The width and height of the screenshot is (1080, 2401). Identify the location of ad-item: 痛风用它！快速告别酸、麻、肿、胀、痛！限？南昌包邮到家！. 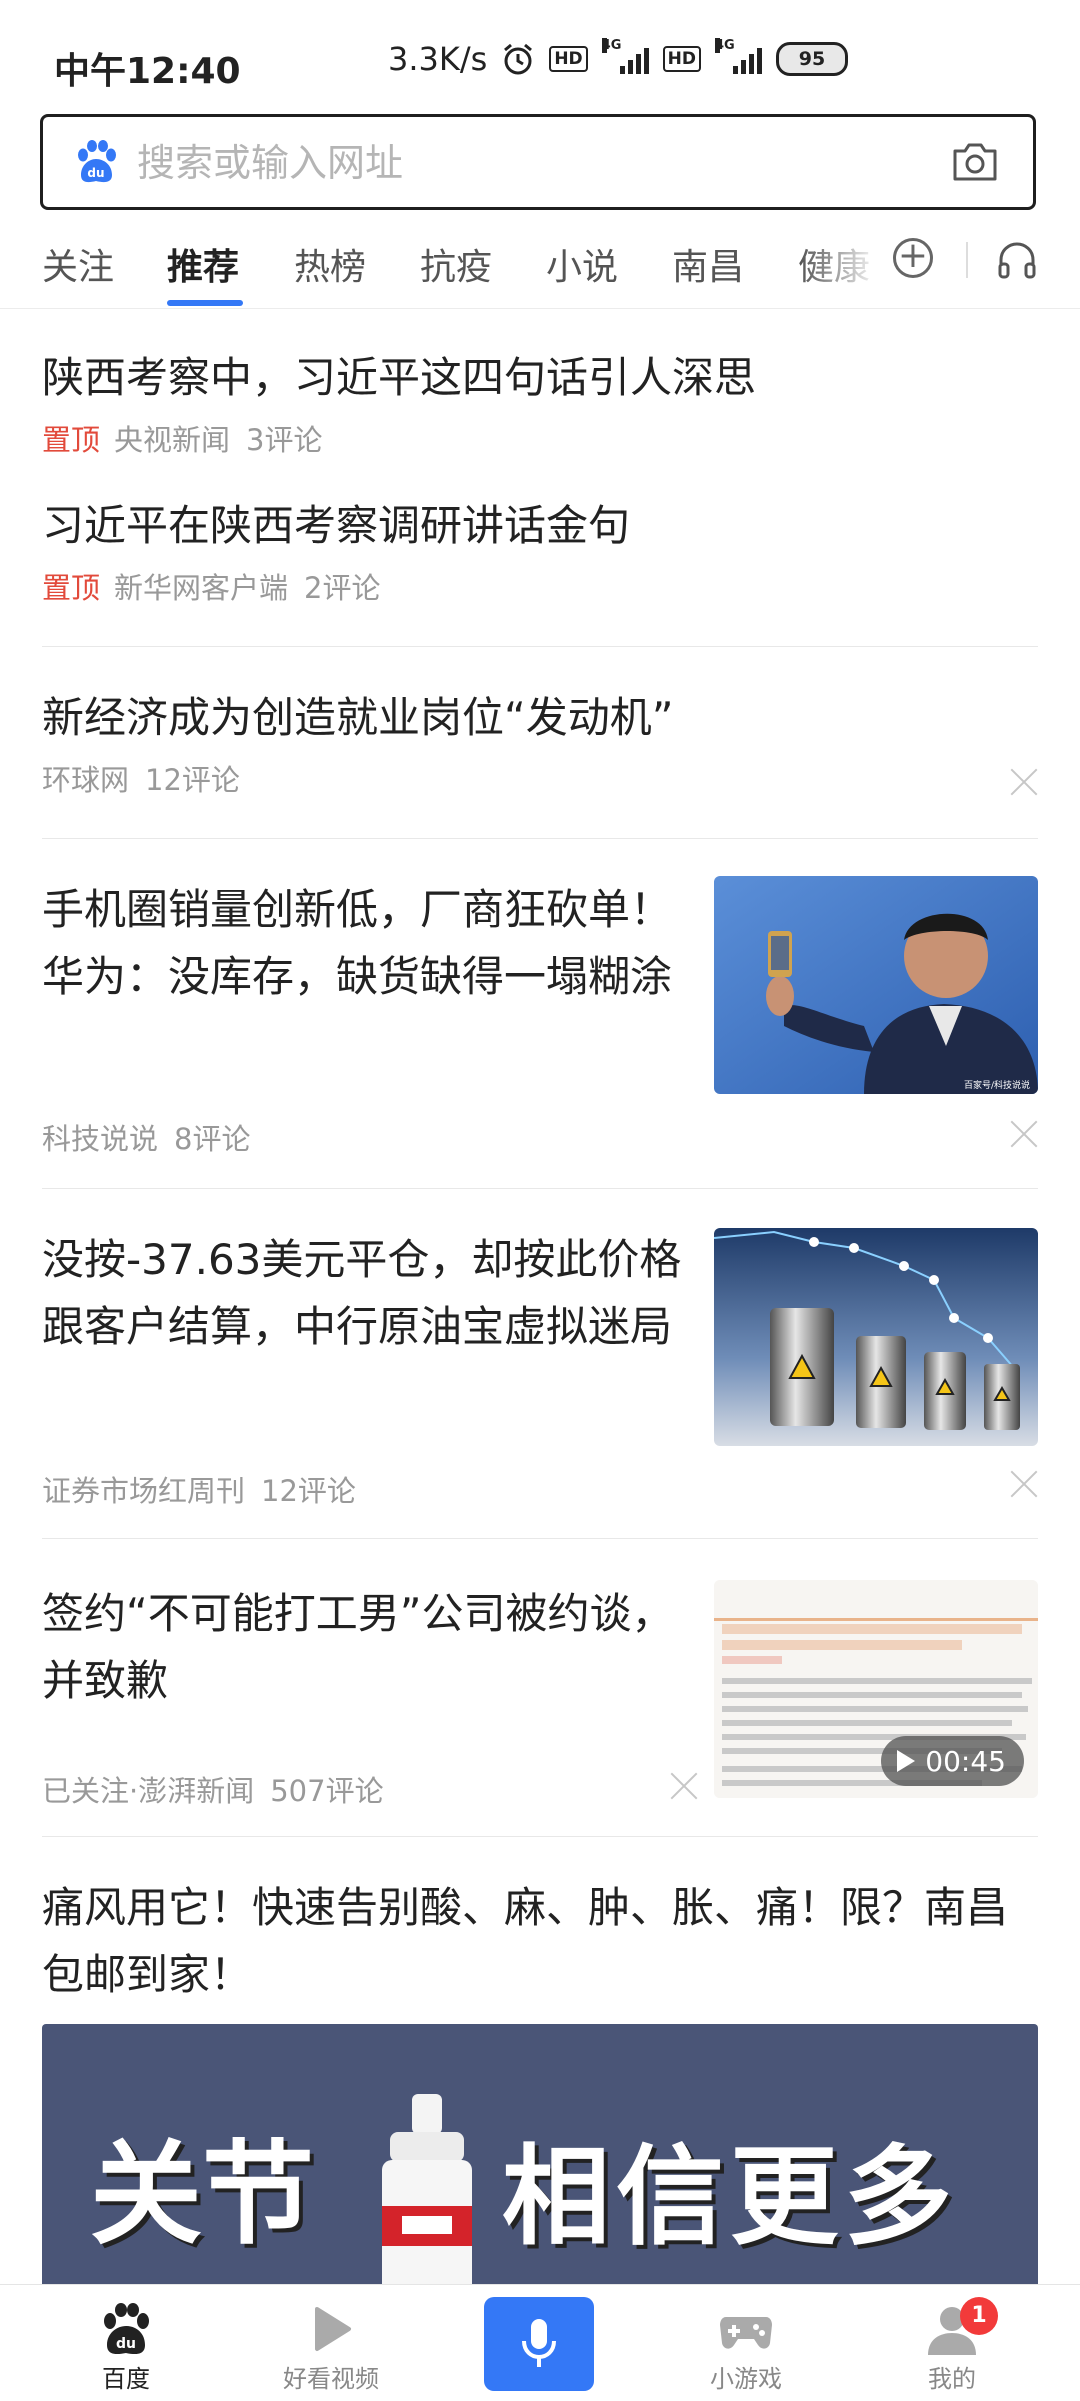
(540, 1941).